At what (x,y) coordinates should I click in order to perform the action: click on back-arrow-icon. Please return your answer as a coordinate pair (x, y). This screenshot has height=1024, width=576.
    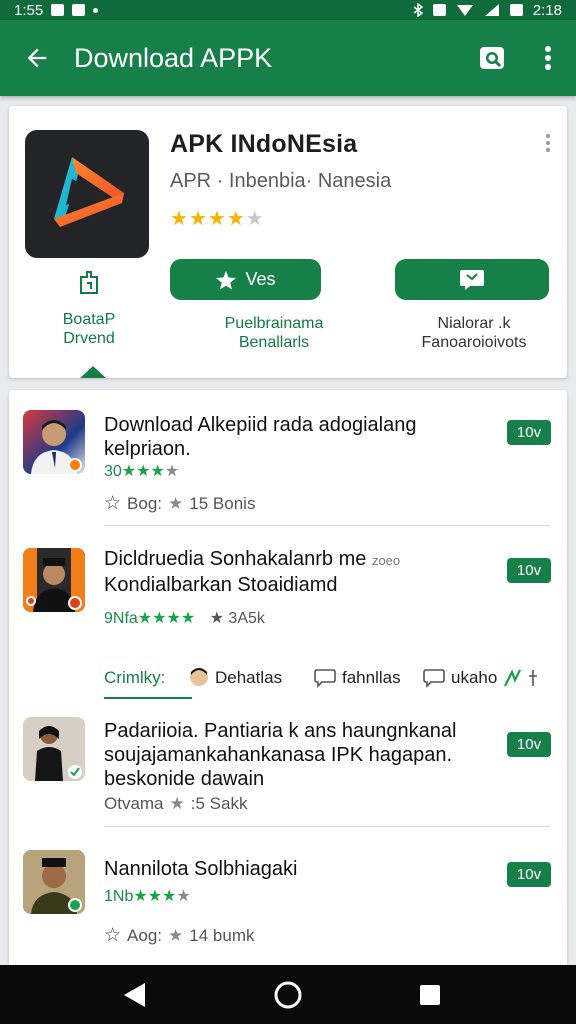
    Looking at the image, I should click on (37, 58).